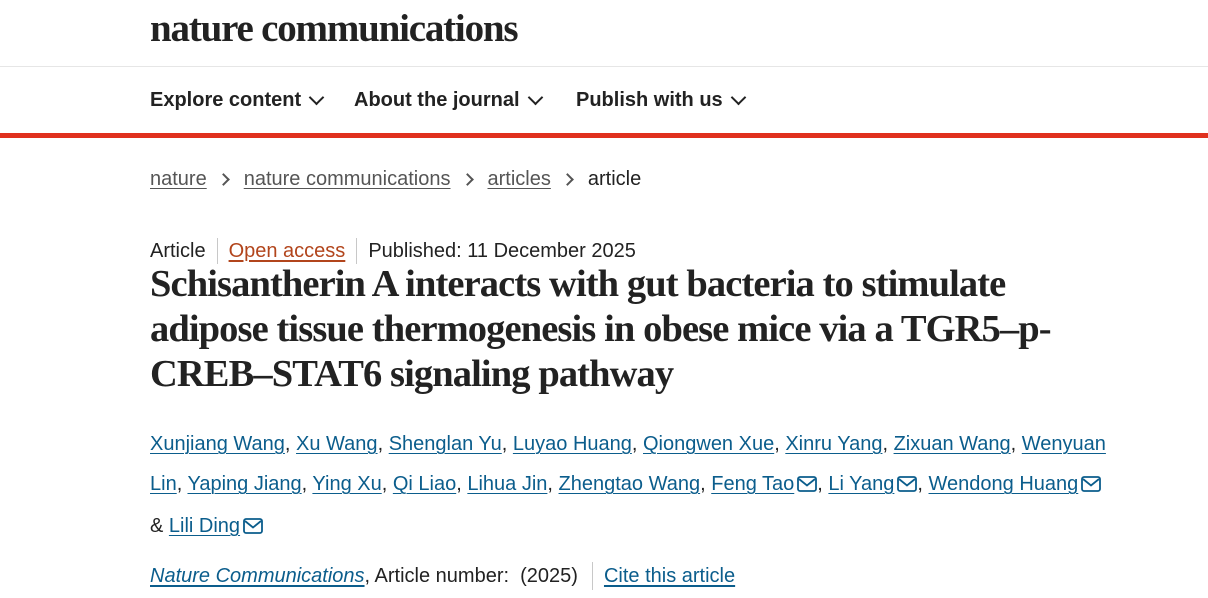 The image size is (1208, 598). What do you see at coordinates (861, 484) in the screenshot?
I see `author-link: Li Yang` at bounding box center [861, 484].